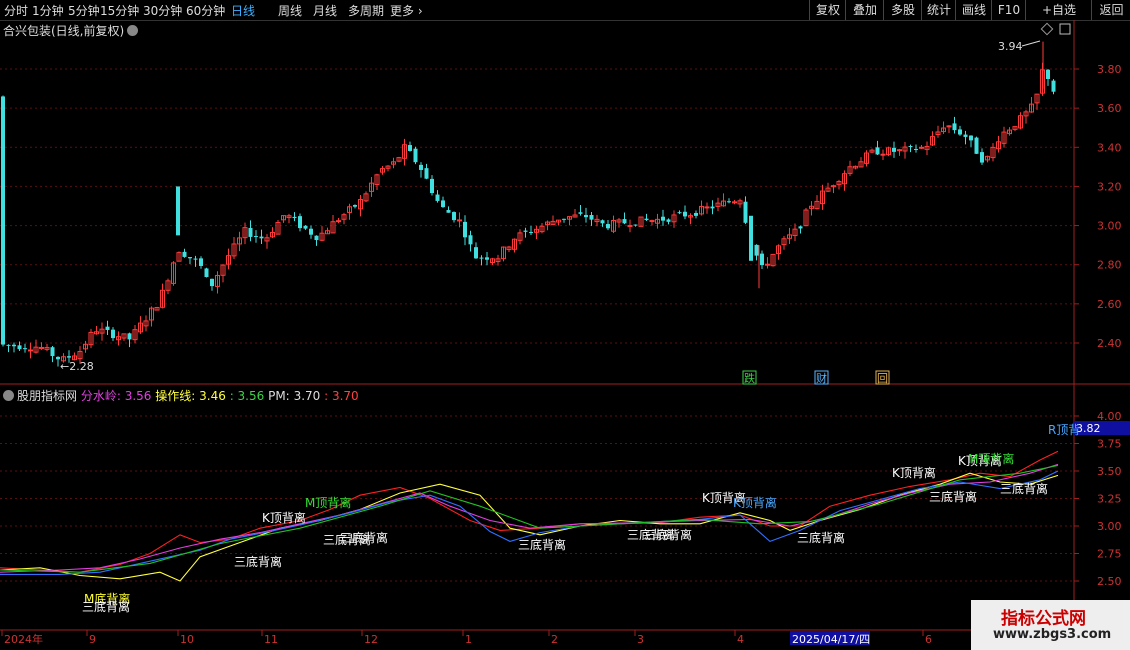 This screenshot has width=1130, height=650. I want to click on indicator-tick-label-5: 2.75, so click(1109, 554).